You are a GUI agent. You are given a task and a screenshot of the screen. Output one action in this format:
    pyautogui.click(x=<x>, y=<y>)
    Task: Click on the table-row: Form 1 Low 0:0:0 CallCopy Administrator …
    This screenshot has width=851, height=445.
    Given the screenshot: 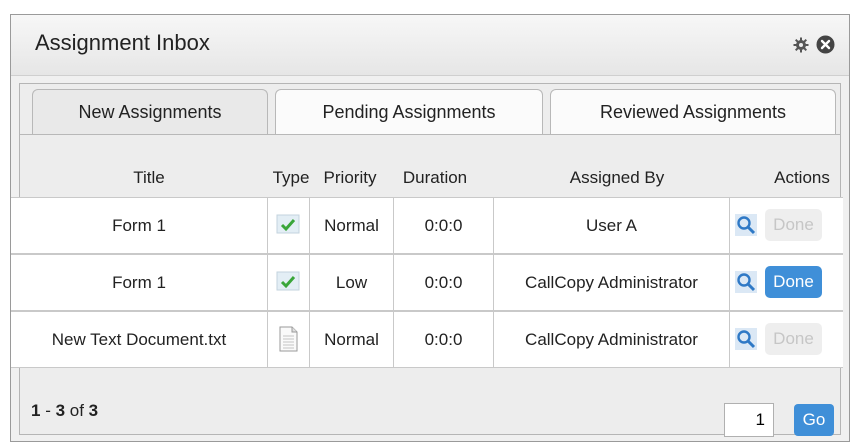 What is the action you would take?
    pyautogui.click(x=427, y=282)
    